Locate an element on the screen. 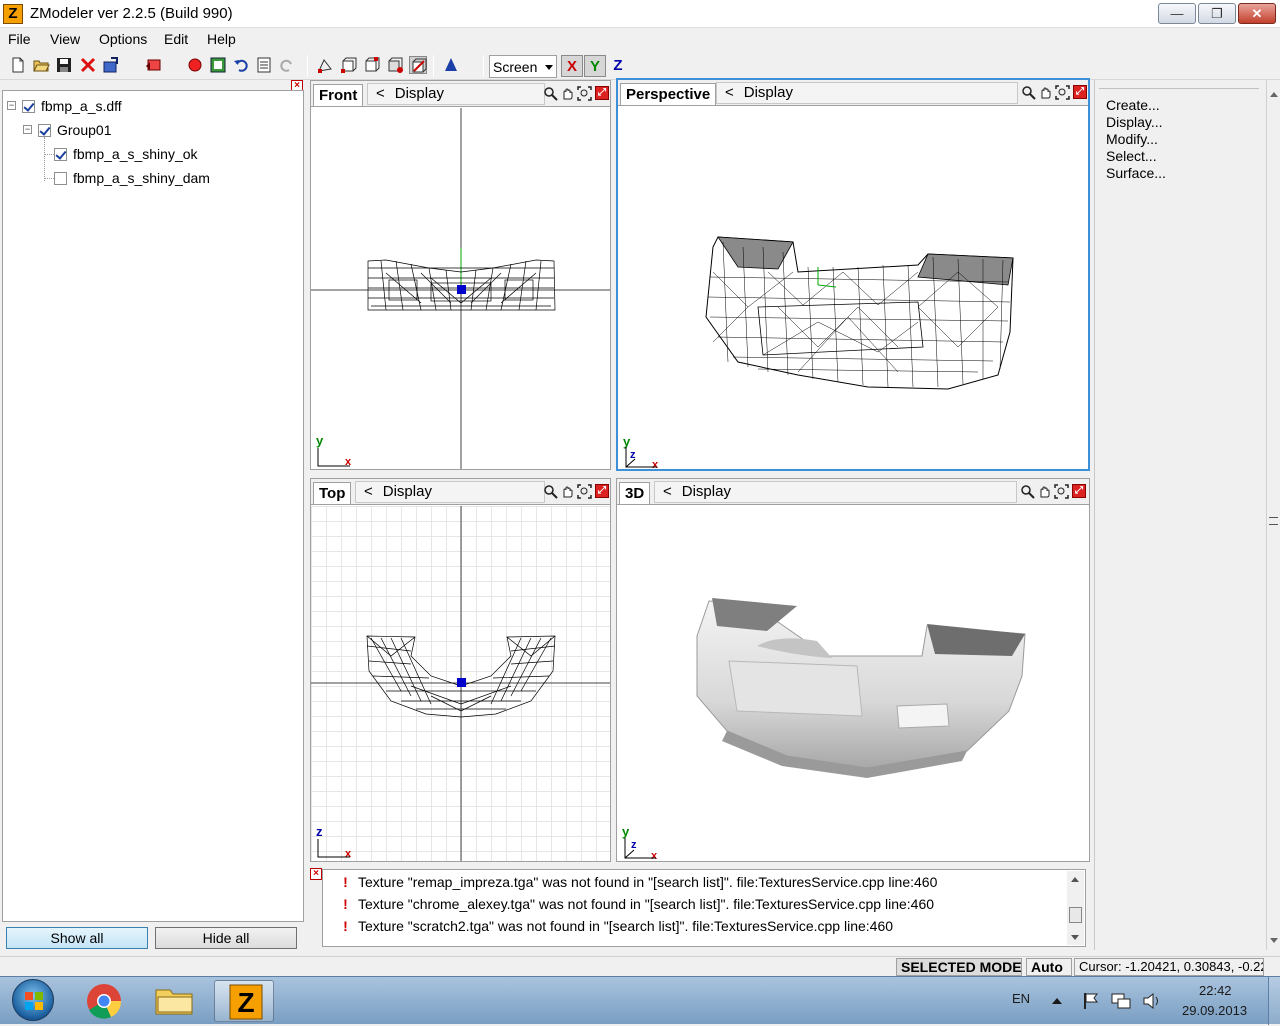 The width and height of the screenshot is (1280, 1026). show-desktop-button is located at coordinates (1274, 1001).